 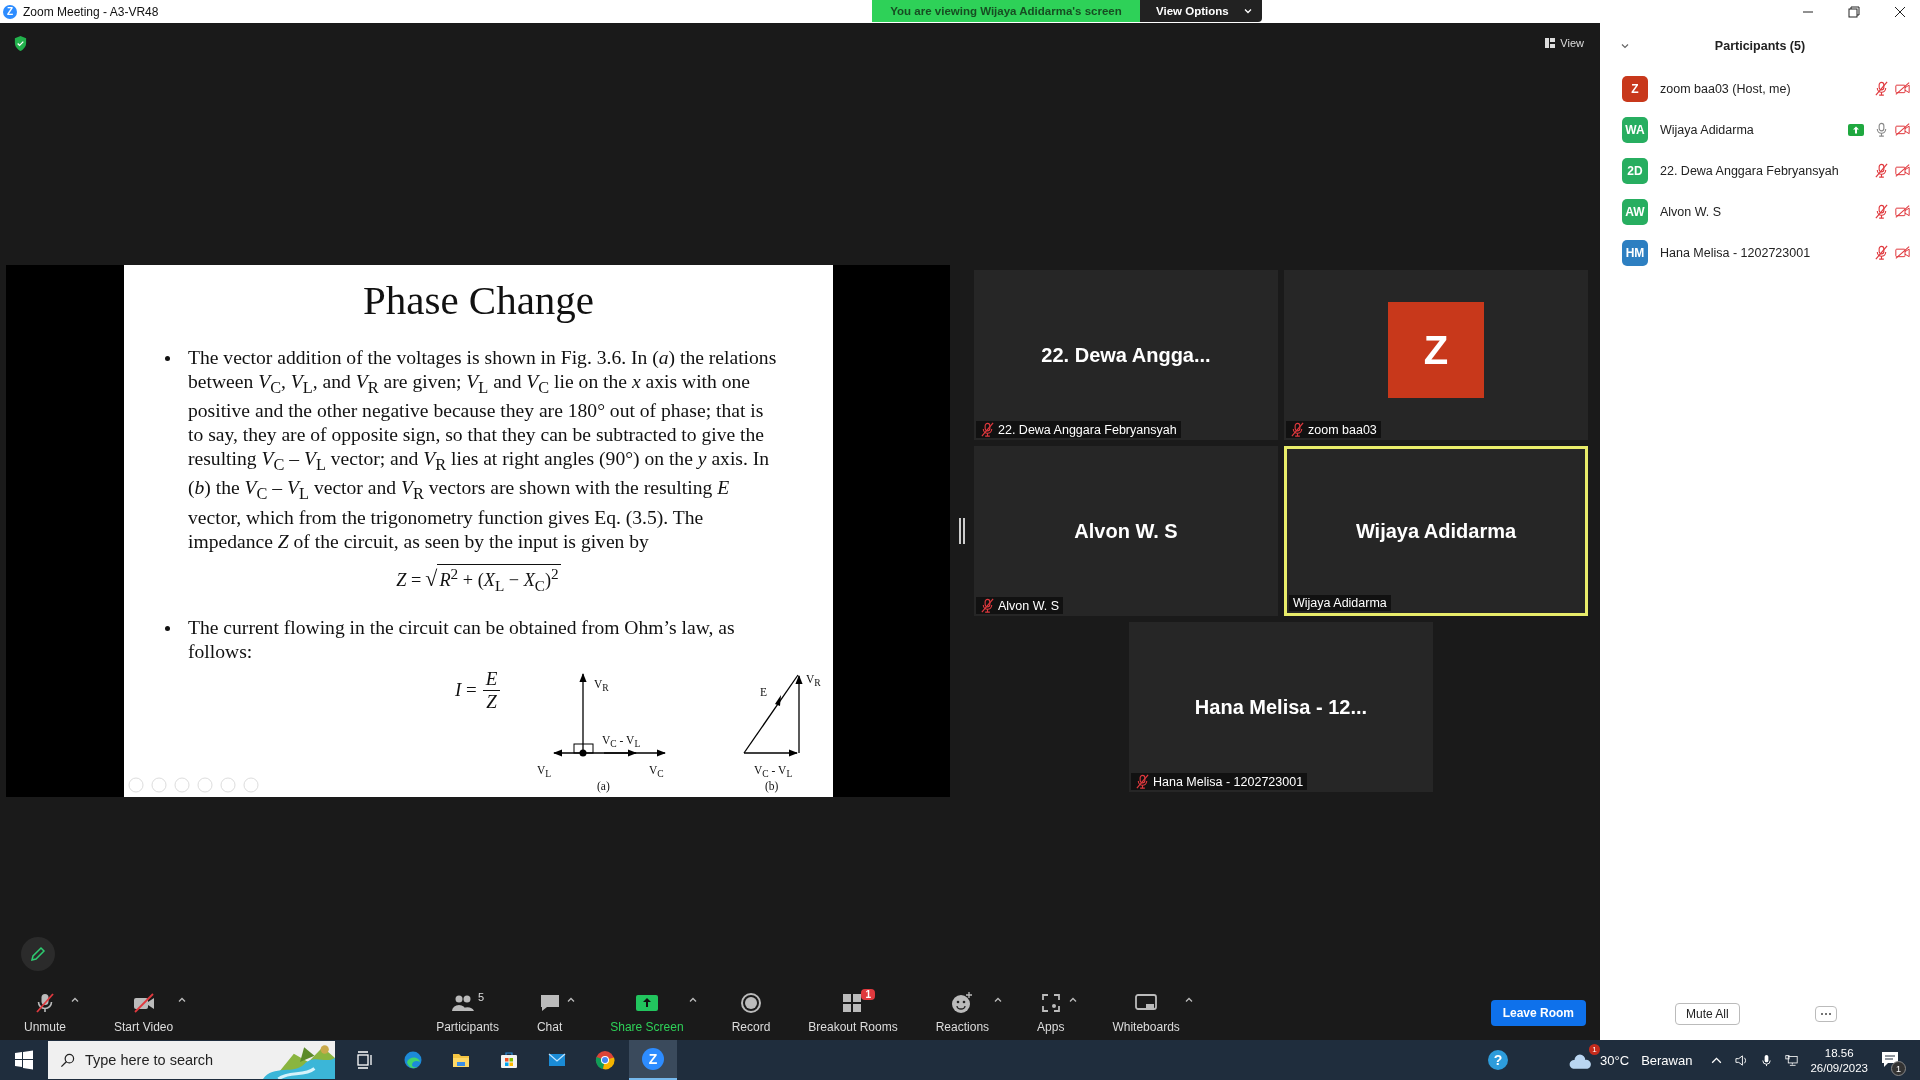 I want to click on pencil-icon, so click(x=38, y=954).